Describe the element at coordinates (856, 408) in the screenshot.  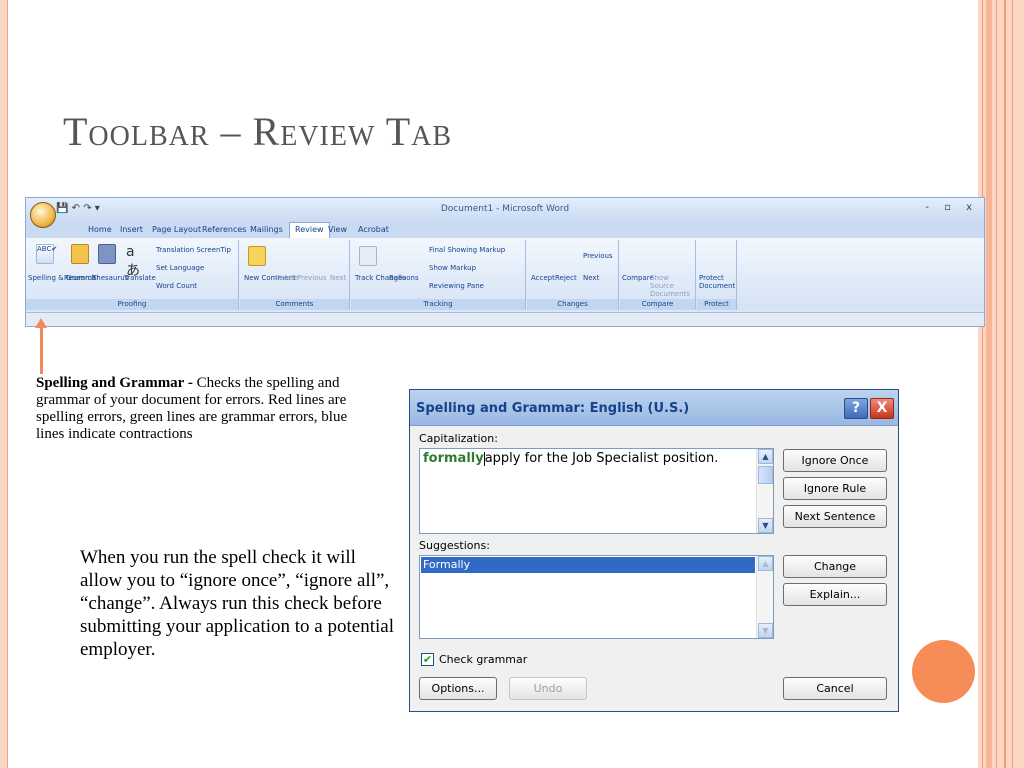
I see `help-button: ?` at that location.